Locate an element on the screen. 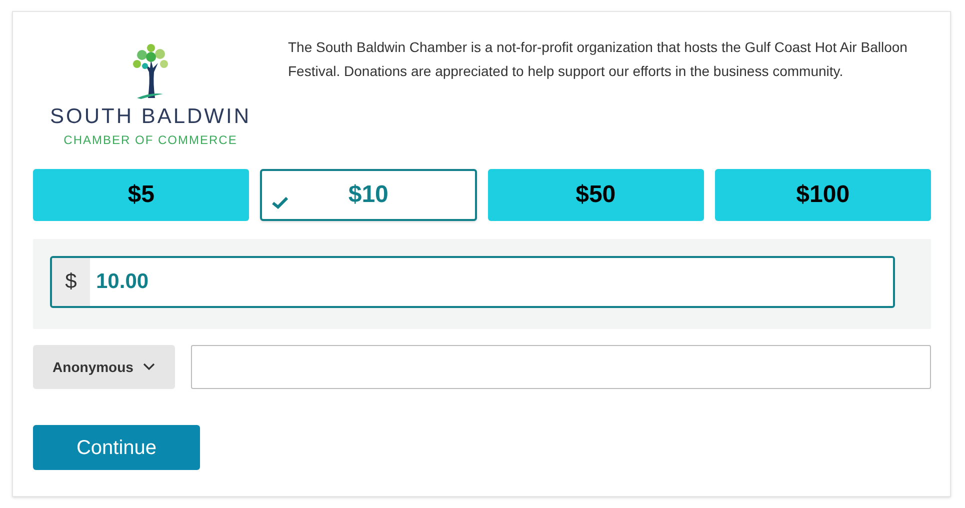 This screenshot has width=965, height=508. amount-button: $50 is located at coordinates (596, 195).